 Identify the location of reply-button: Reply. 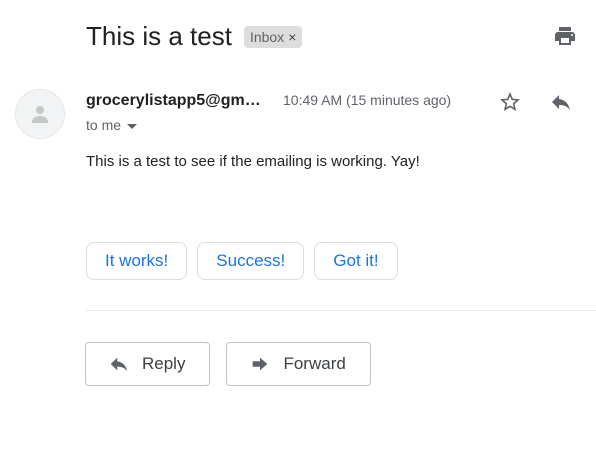
(148, 364).